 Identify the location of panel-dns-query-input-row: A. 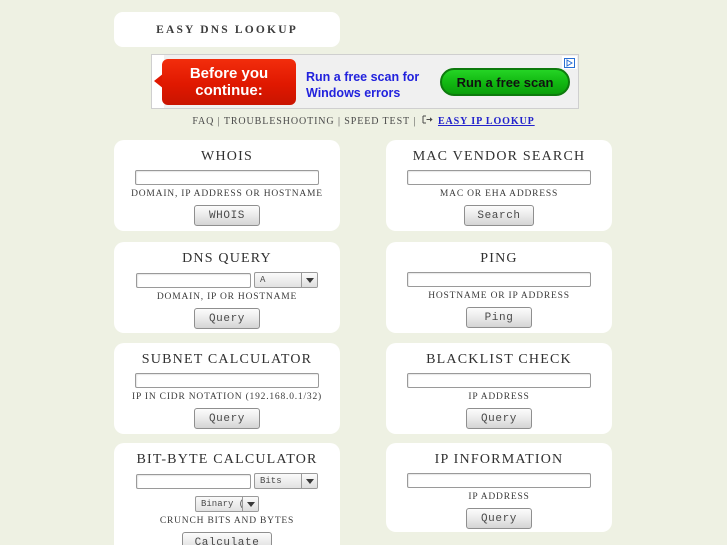
(227, 280).